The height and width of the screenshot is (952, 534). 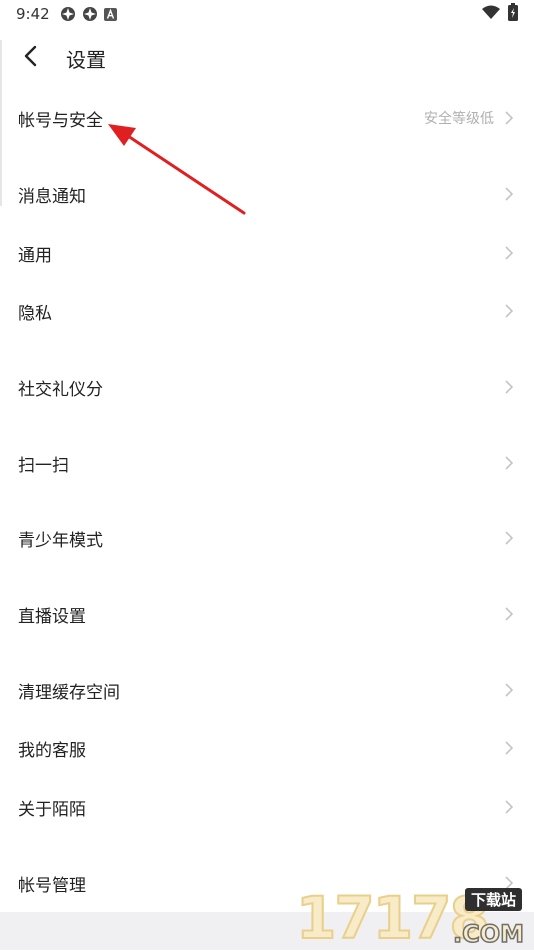 I want to click on settings-item-label: 清理缓存空间, so click(x=69, y=692).